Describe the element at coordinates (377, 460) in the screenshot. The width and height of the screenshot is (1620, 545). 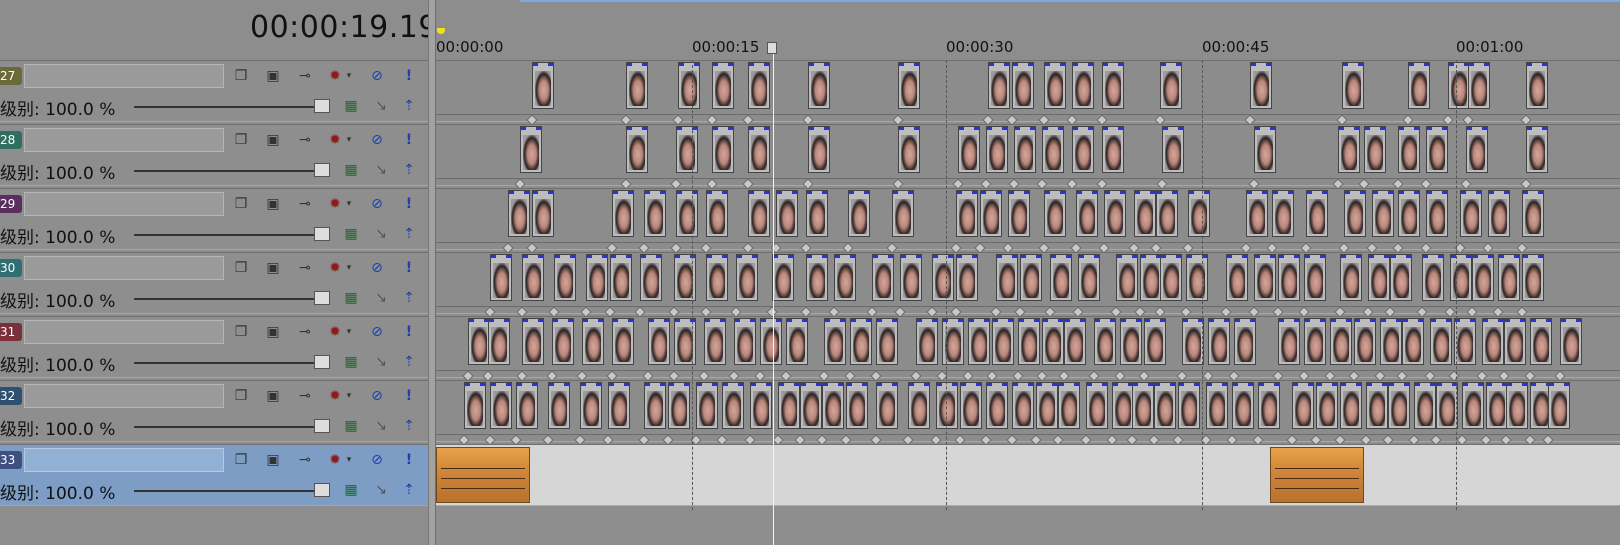
I see `mute-icon: ⊘` at that location.